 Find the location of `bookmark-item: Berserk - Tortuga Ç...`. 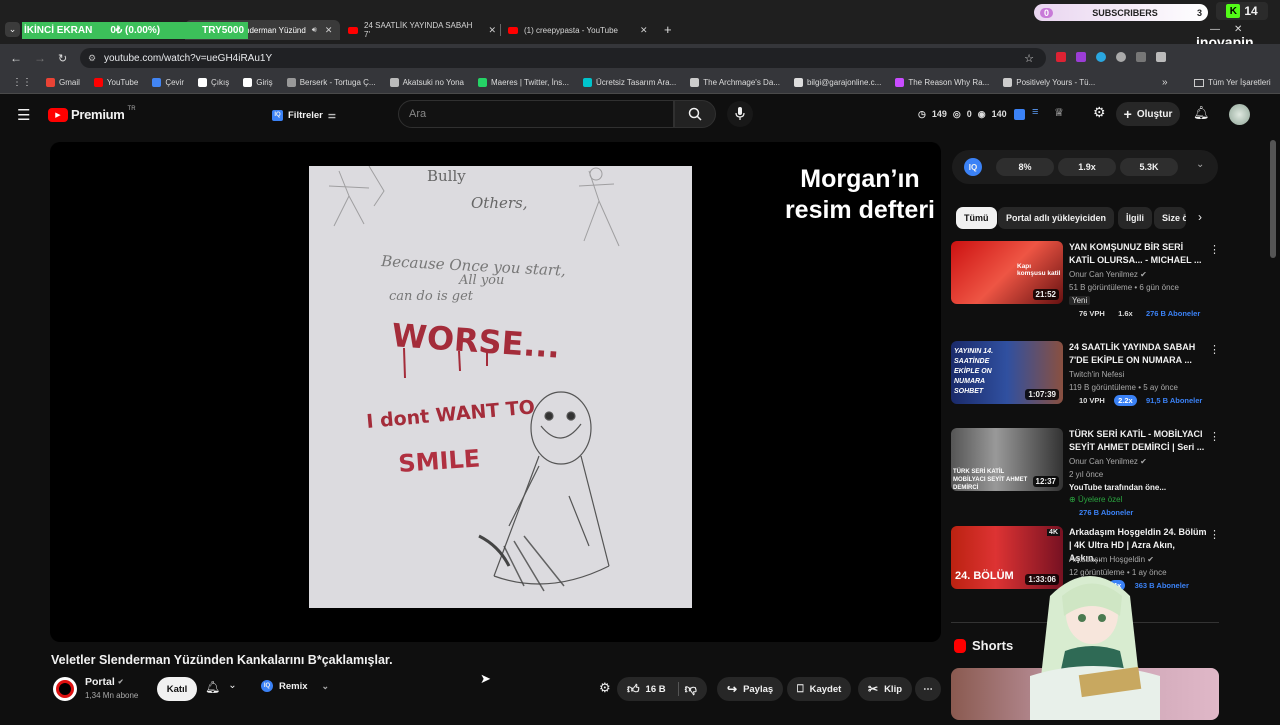

bookmark-item: Berserk - Tortuga Ç... is located at coordinates (331, 82).